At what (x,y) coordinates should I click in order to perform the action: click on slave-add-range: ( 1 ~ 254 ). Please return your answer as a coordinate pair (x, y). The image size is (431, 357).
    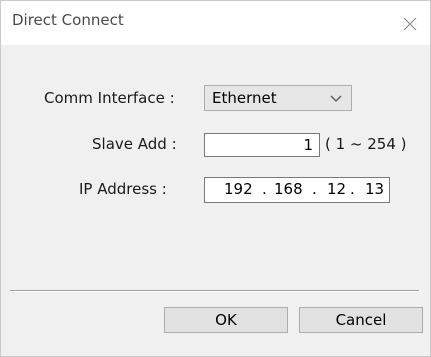
    Looking at the image, I should click on (366, 144).